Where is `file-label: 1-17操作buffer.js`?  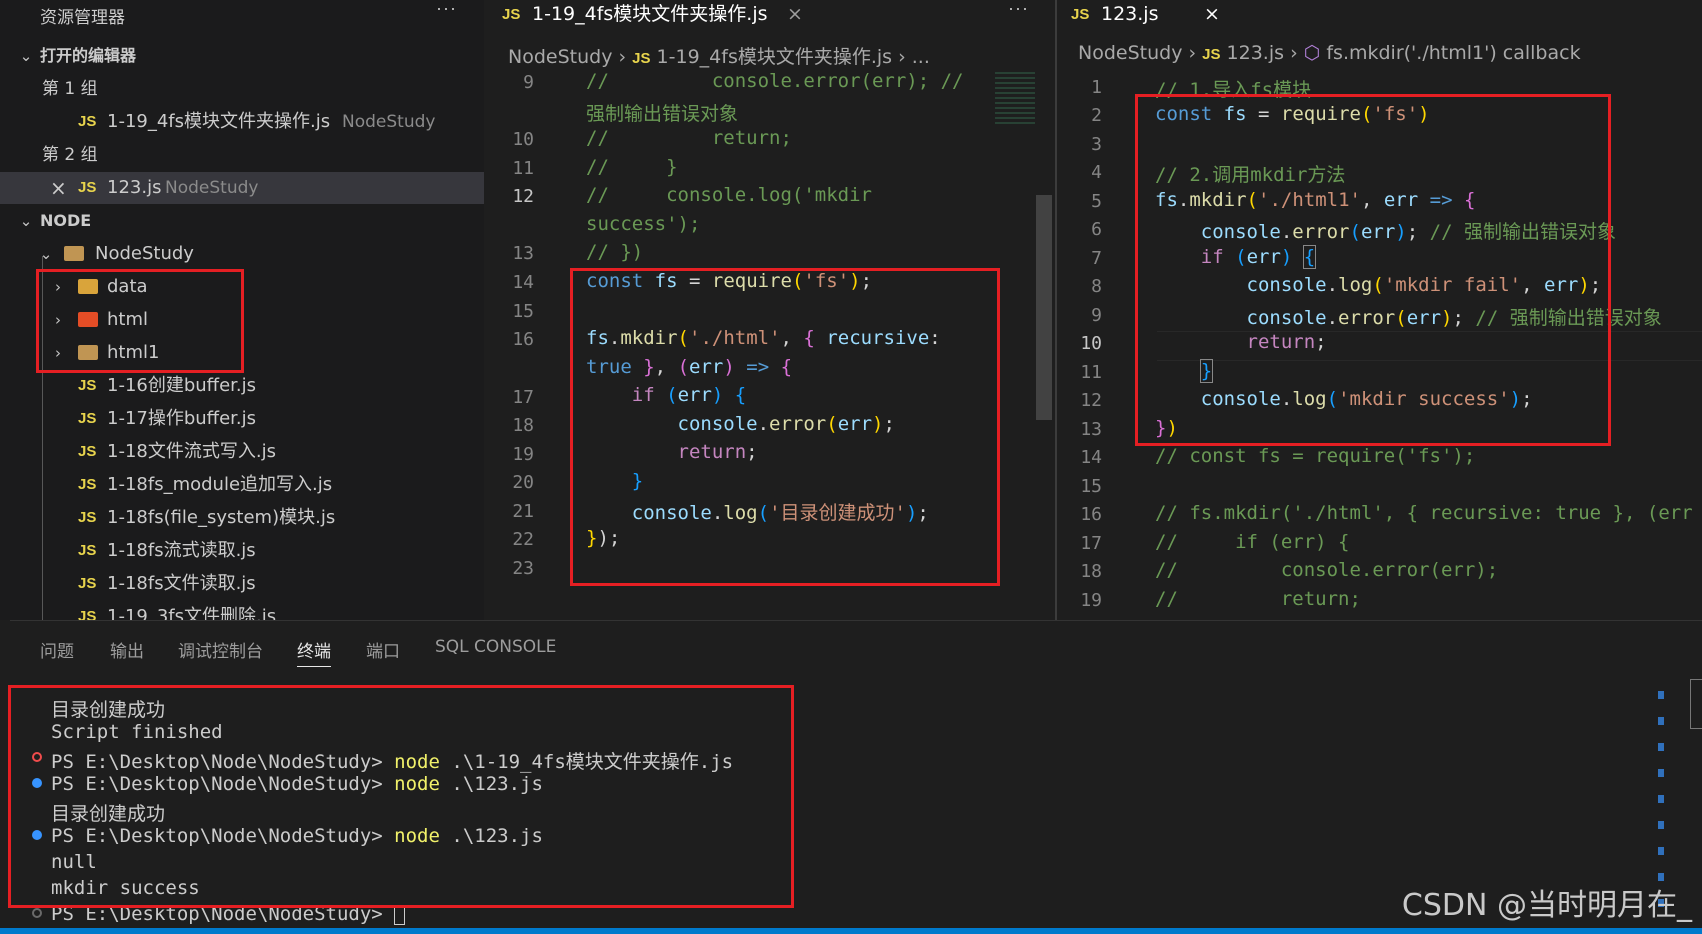 file-label: 1-17操作buffer.js is located at coordinates (182, 418).